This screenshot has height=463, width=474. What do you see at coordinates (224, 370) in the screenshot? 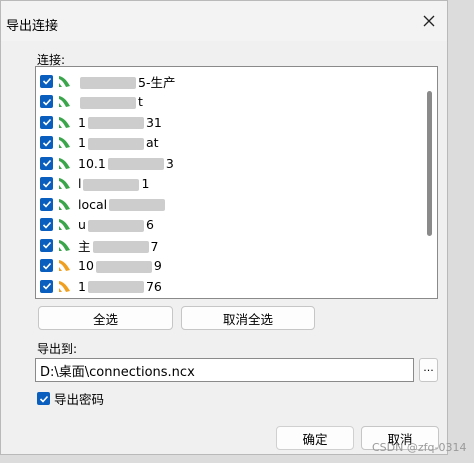
I see `export-path-input` at bounding box center [224, 370].